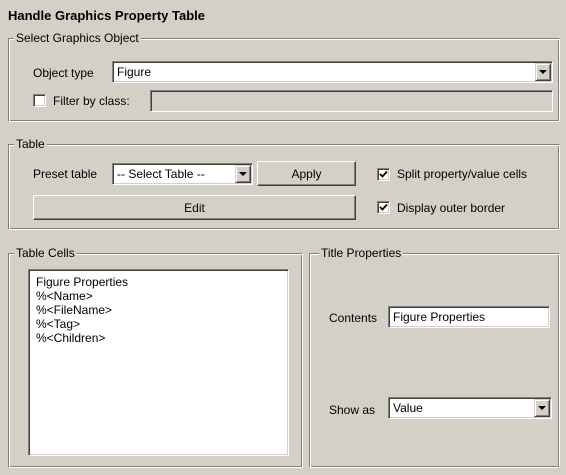  Describe the element at coordinates (77, 38) in the screenshot. I see `select-graphics-object-legend: Select Graphics Object` at that location.